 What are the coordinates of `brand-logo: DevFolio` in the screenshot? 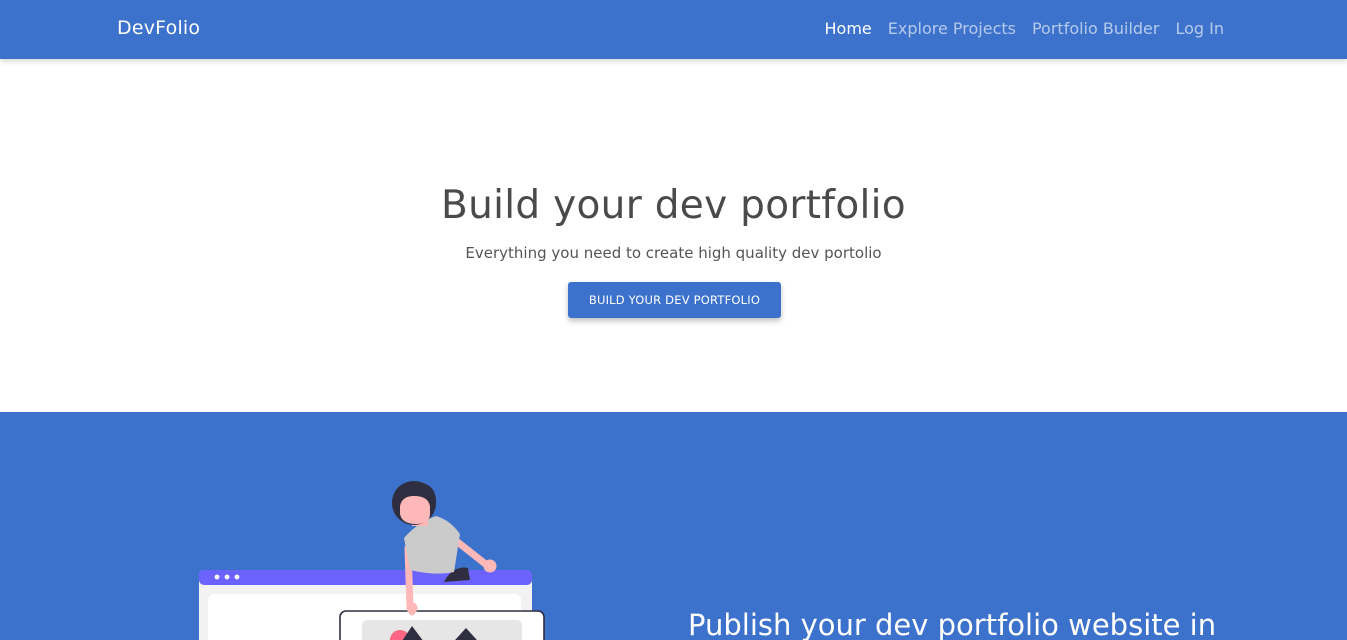 It's located at (158, 28).